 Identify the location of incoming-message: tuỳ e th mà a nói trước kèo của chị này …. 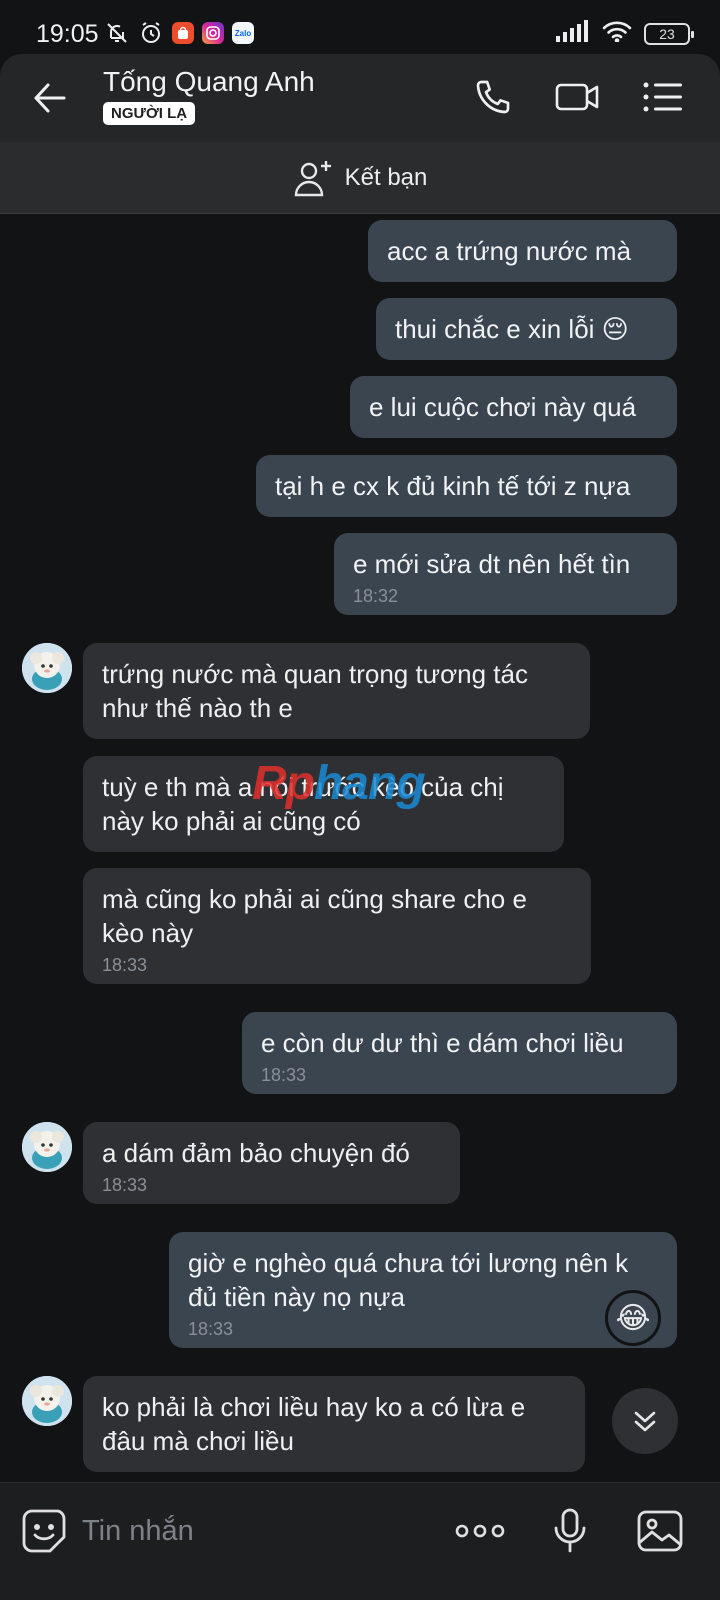
(323, 804).